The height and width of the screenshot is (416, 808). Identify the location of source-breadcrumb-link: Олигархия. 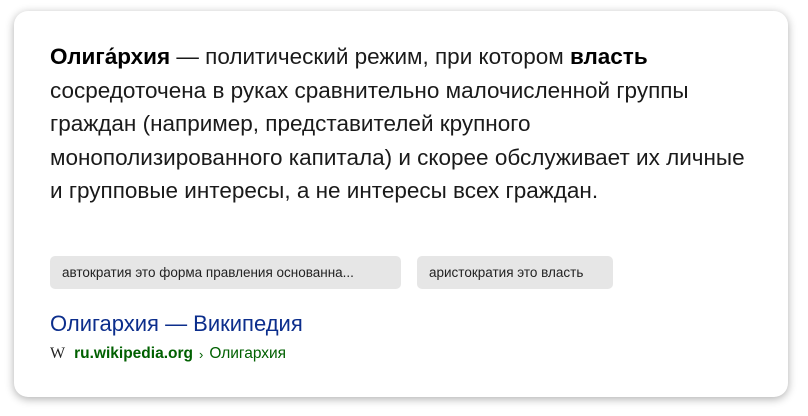
(247, 354).